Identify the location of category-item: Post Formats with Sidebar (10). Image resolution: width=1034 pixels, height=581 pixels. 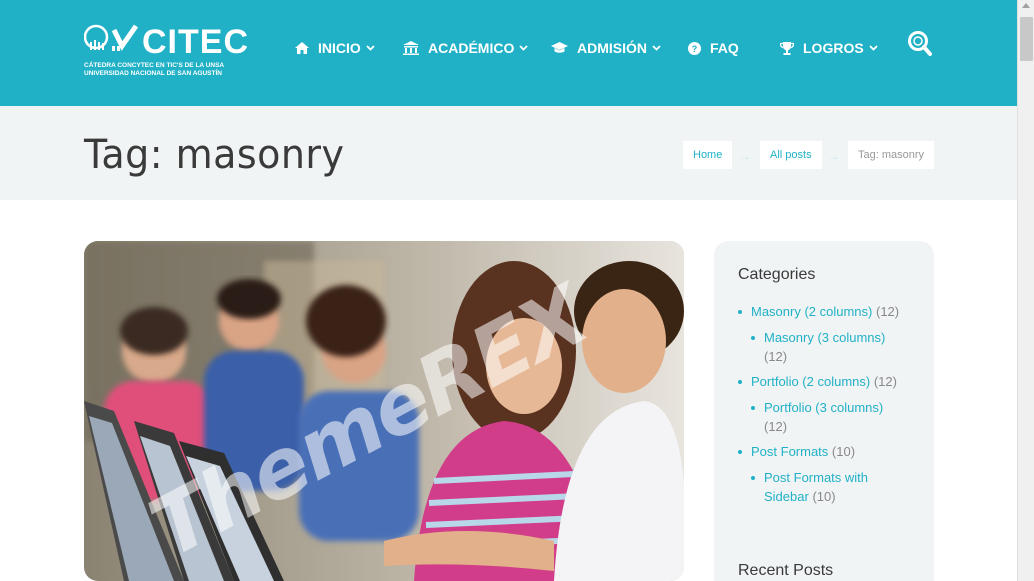
(832, 487).